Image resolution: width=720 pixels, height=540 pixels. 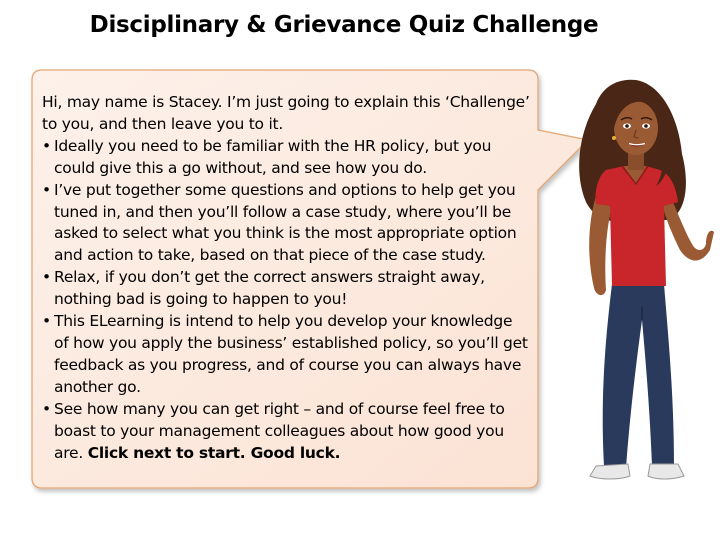 I want to click on call-to-action-text: Click next to start. Good luck., so click(x=214, y=452).